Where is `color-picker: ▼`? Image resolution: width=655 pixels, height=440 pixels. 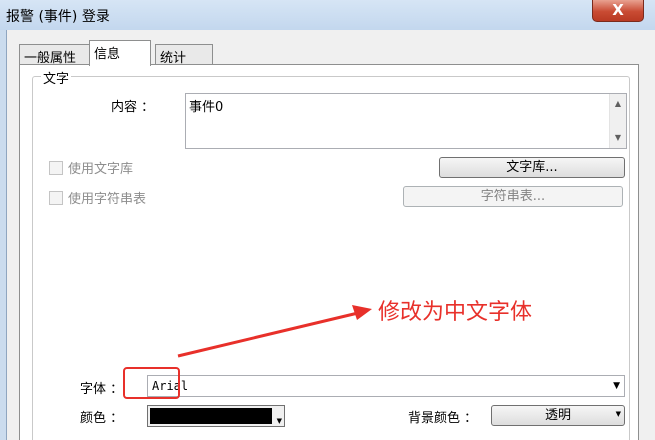
color-picker: ▼ is located at coordinates (216, 416).